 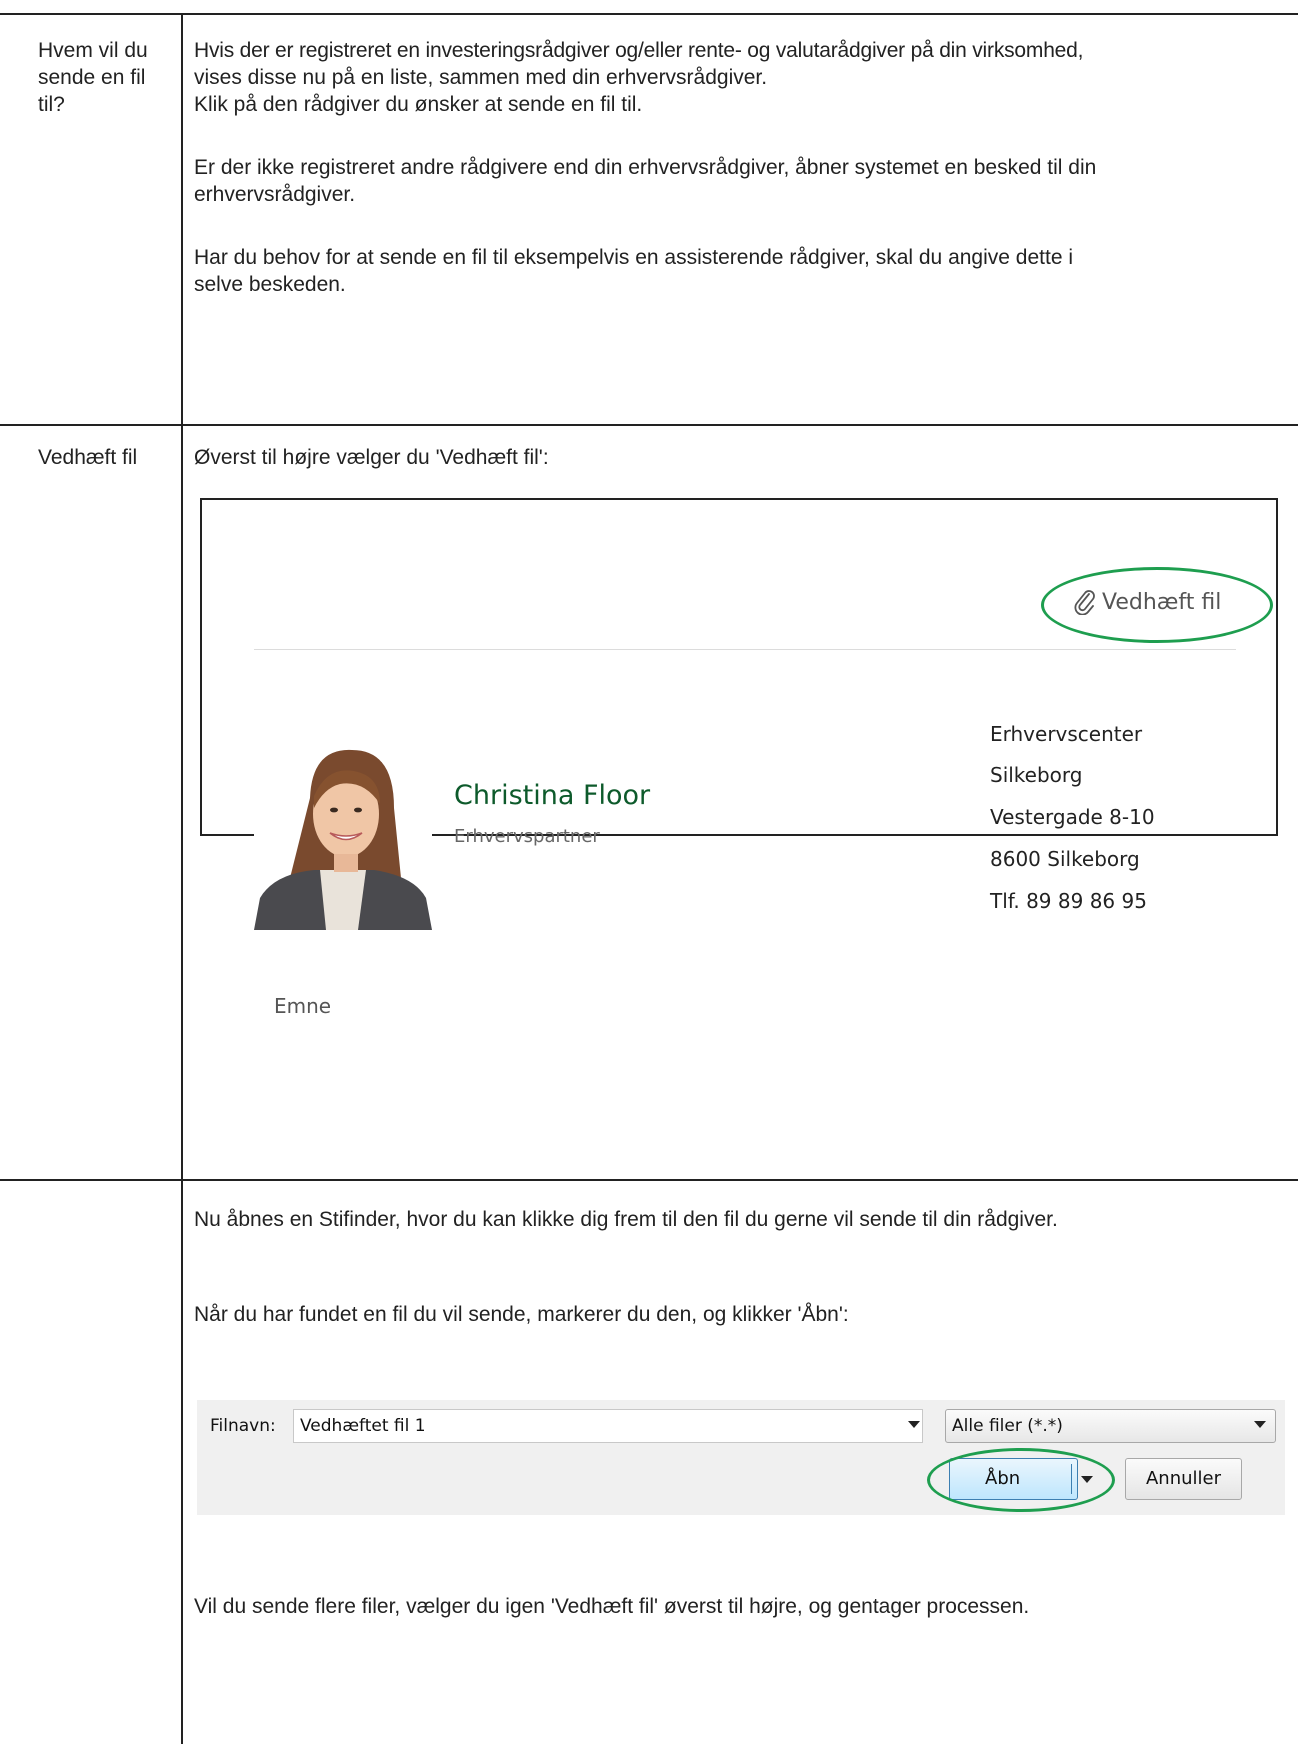 What do you see at coordinates (275, 194) in the screenshot?
I see `no-other-advisors-line: erhvervsrådgiver.` at bounding box center [275, 194].